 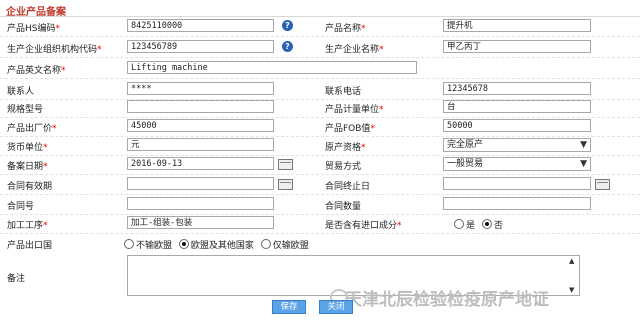 I want to click on export-eu-and-others-label: 欧盟及其他国家, so click(x=222, y=246).